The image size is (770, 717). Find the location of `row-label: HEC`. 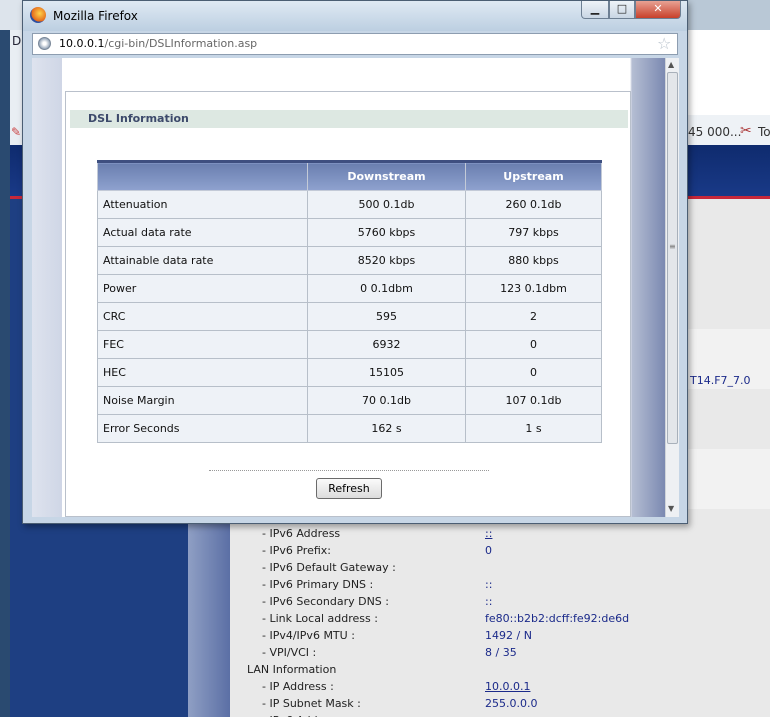

row-label: HEC is located at coordinates (202, 372).